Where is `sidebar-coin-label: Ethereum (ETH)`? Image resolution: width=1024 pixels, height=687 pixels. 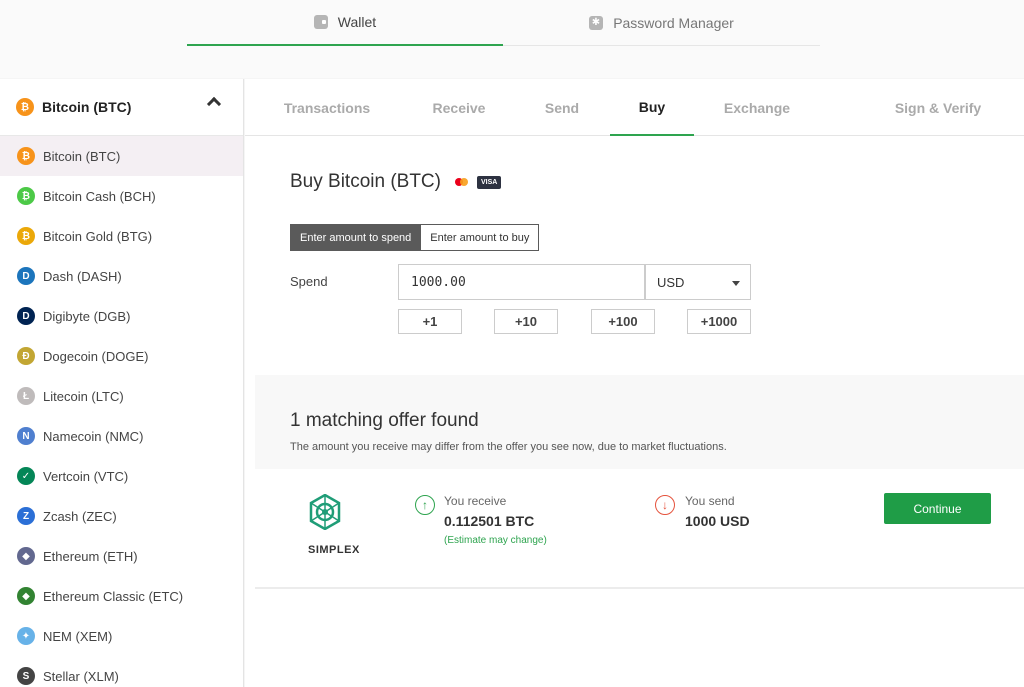
sidebar-coin-label: Ethereum (ETH) is located at coordinates (90, 556).